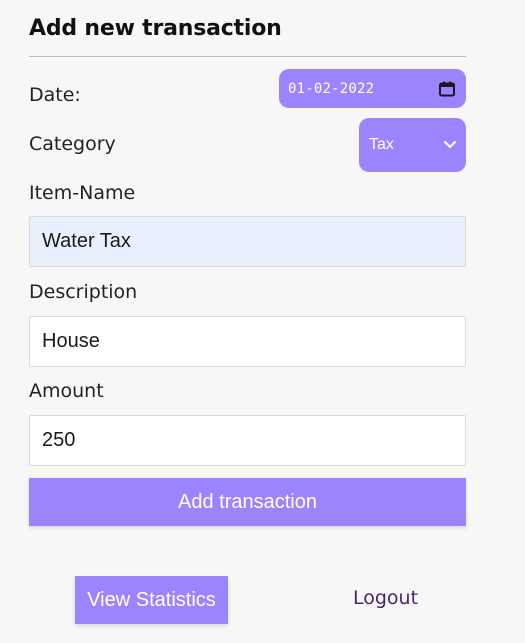 The height and width of the screenshot is (643, 525). Describe the element at coordinates (82, 193) in the screenshot. I see `item-name-label: Item-Name` at that location.